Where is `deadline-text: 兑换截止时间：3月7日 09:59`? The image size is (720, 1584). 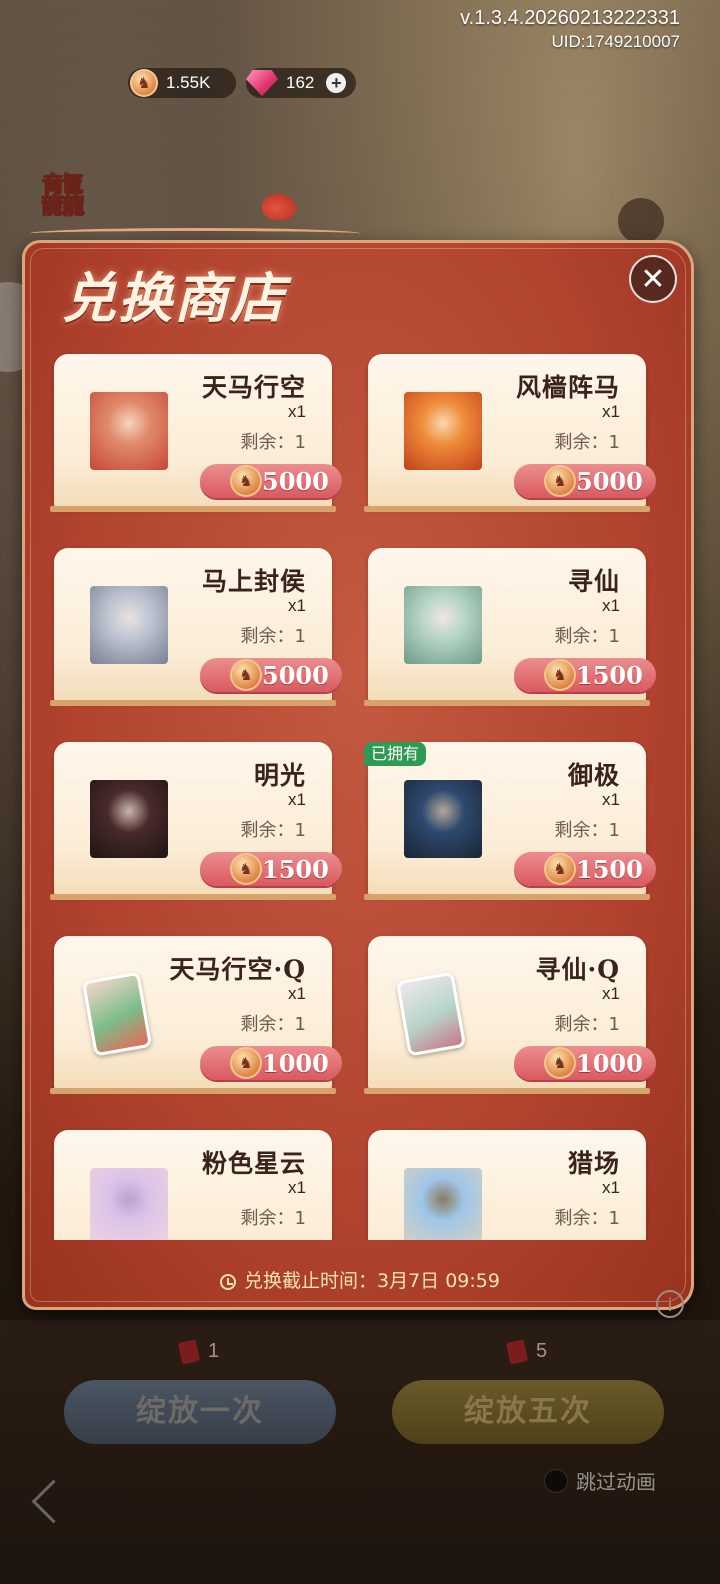
deadline-text: 兑换截止时间：3月7日 09:59 is located at coordinates (372, 1281).